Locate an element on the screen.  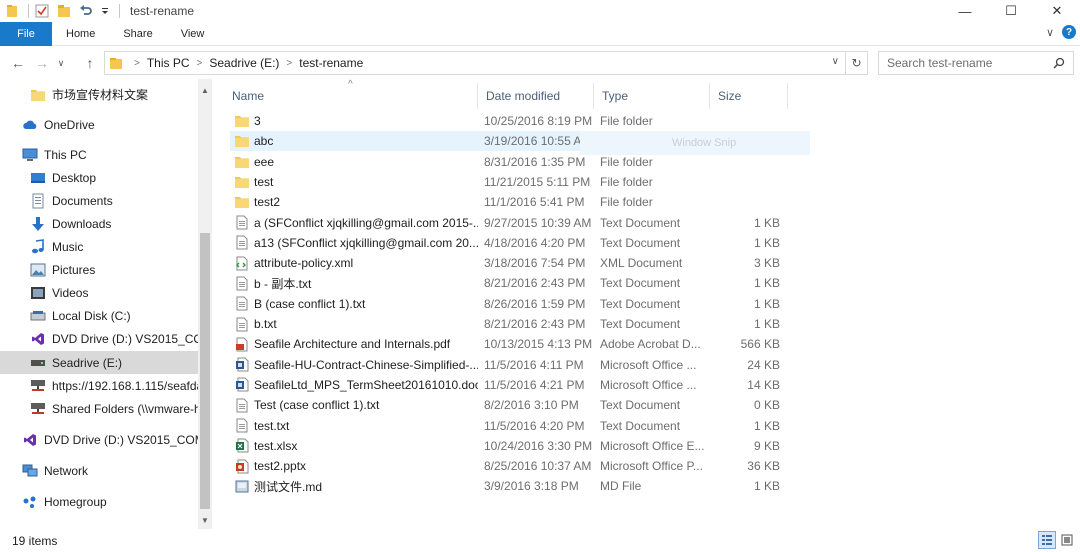
file-name-cell: test.txt is located at coordinates (356, 426).